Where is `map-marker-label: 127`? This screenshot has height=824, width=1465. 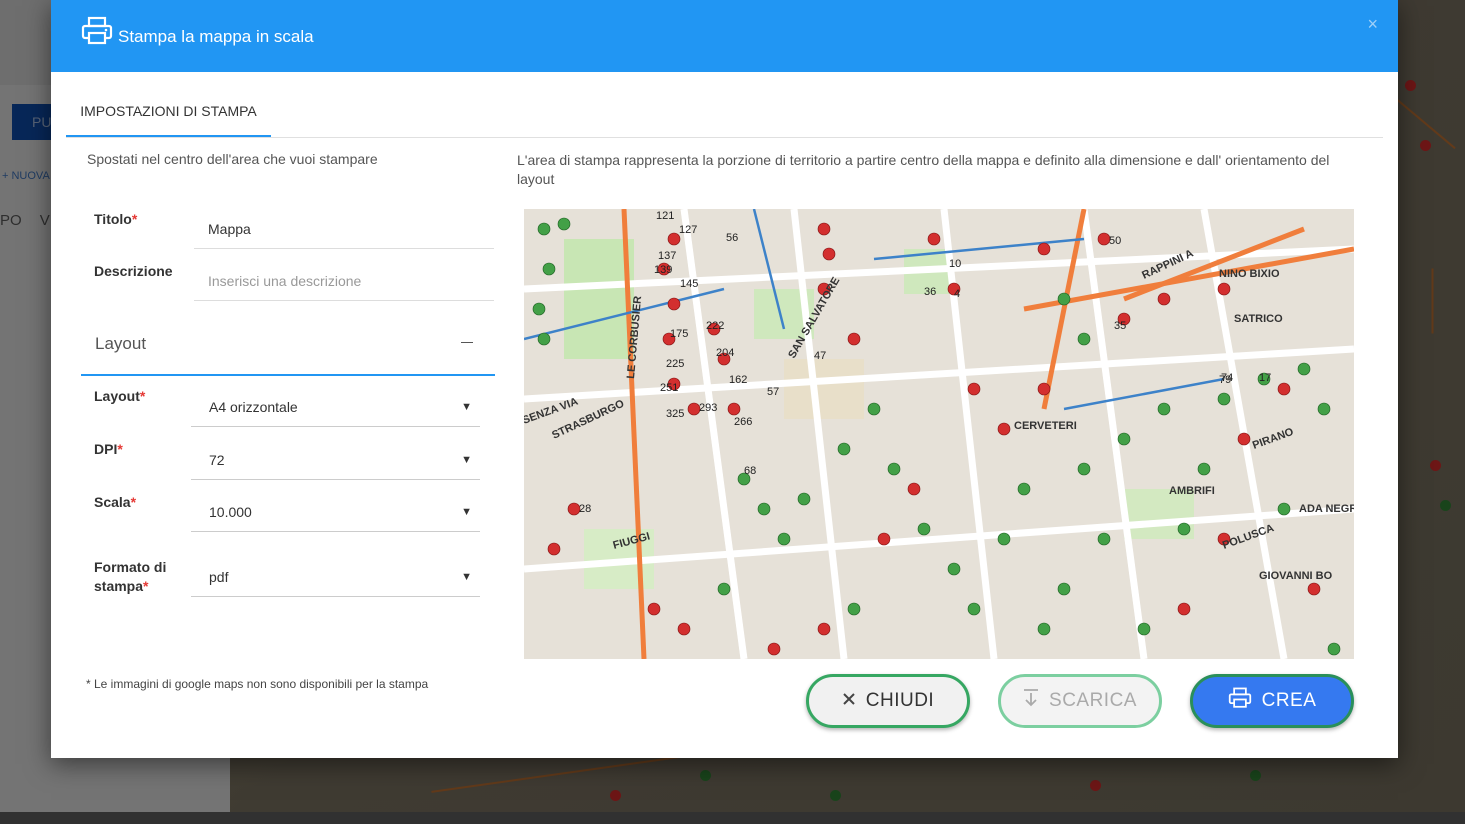
map-marker-label: 127 is located at coordinates (688, 230).